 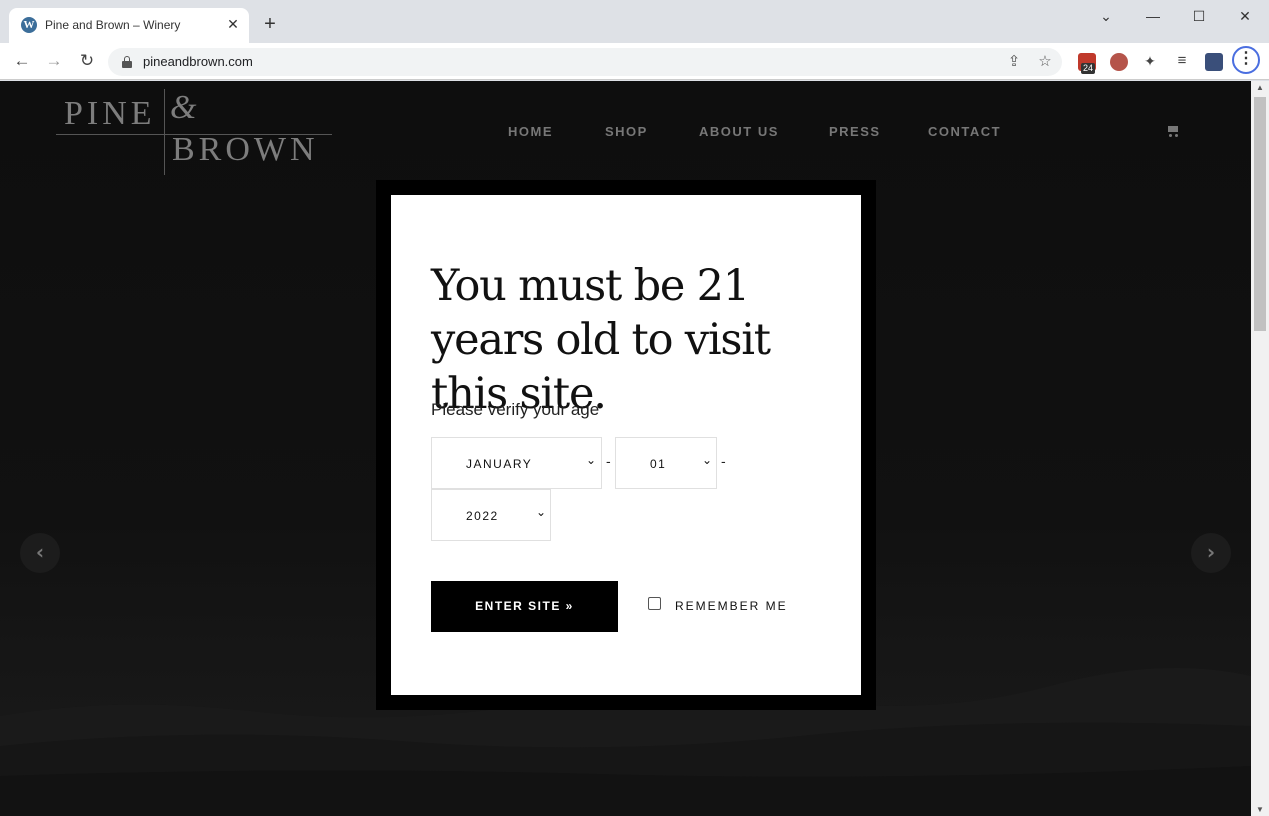 What do you see at coordinates (530, 131) in the screenshot?
I see `nav-home: HOME` at bounding box center [530, 131].